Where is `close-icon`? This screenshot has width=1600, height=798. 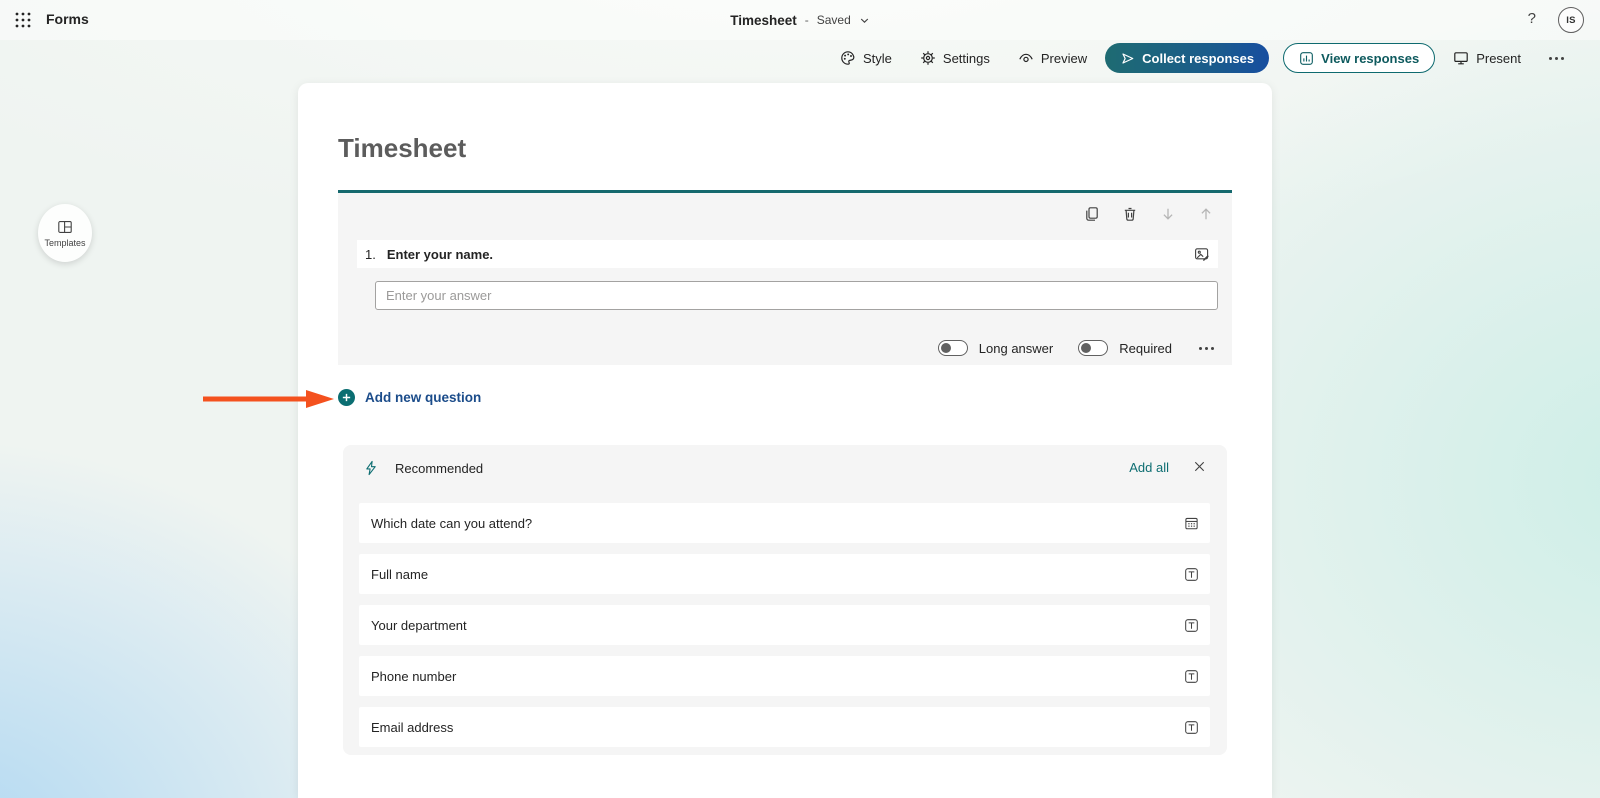 close-icon is located at coordinates (1199, 466).